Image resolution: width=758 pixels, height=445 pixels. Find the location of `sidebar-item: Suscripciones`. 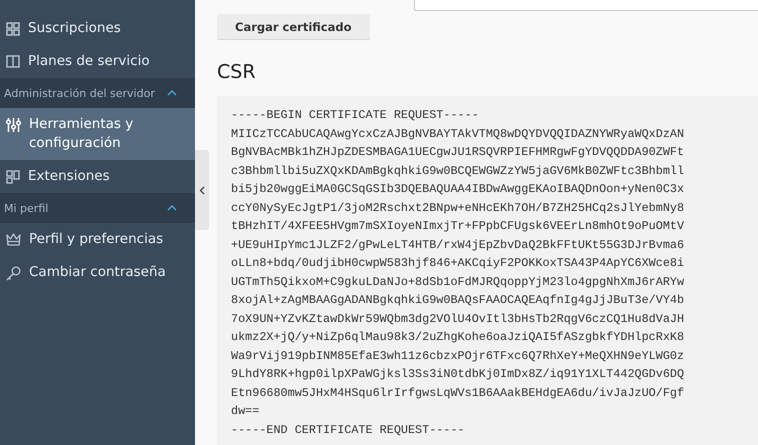

sidebar-item: Suscripciones is located at coordinates (97, 28).